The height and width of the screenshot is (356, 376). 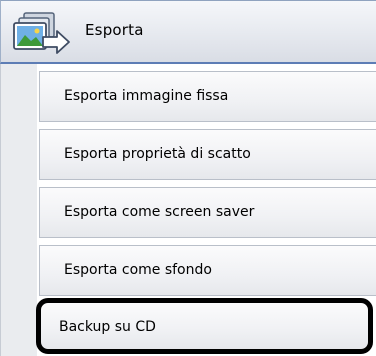 I want to click on menu-item-export-shooting-properties: Esporta proprietà di scatto, so click(x=207, y=154).